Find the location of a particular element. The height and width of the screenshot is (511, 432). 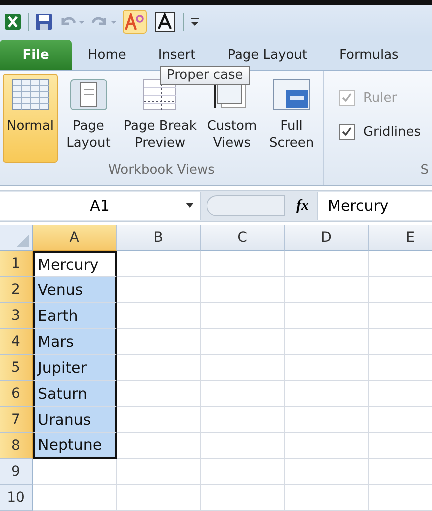

tooltip: Proper case is located at coordinates (205, 75).